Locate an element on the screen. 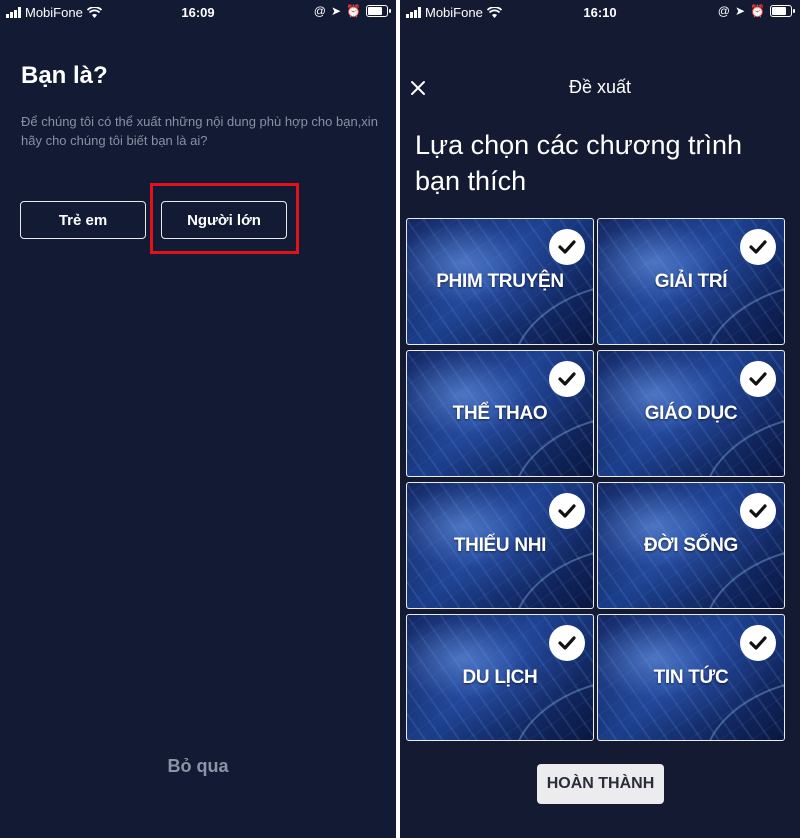 This screenshot has width=800, height=838. page-title: Bạn là? is located at coordinates (64, 75).